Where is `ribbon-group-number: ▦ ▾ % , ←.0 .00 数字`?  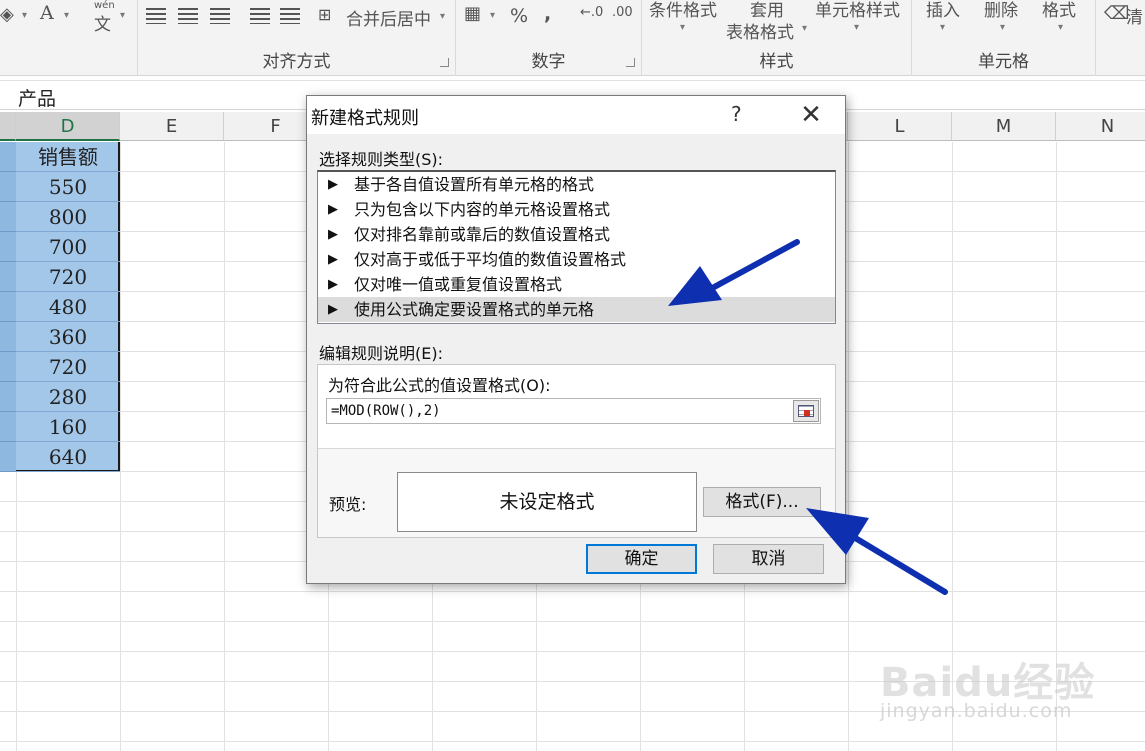
ribbon-group-number: ▦ ▾ % , ←.0 .00 数字 is located at coordinates (549, 38).